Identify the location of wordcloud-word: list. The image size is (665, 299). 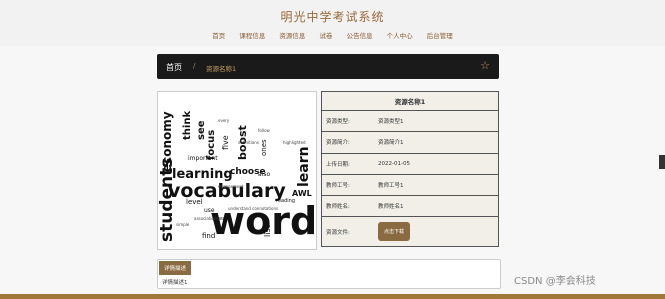
(267, 231).